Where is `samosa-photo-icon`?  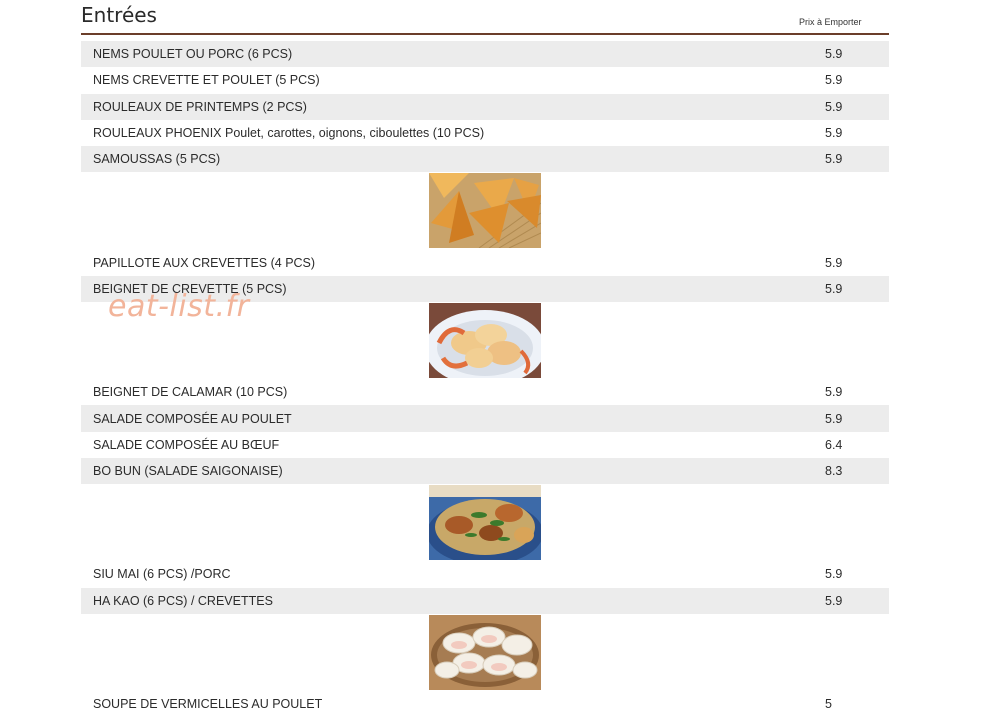 samosa-photo-icon is located at coordinates (485, 211).